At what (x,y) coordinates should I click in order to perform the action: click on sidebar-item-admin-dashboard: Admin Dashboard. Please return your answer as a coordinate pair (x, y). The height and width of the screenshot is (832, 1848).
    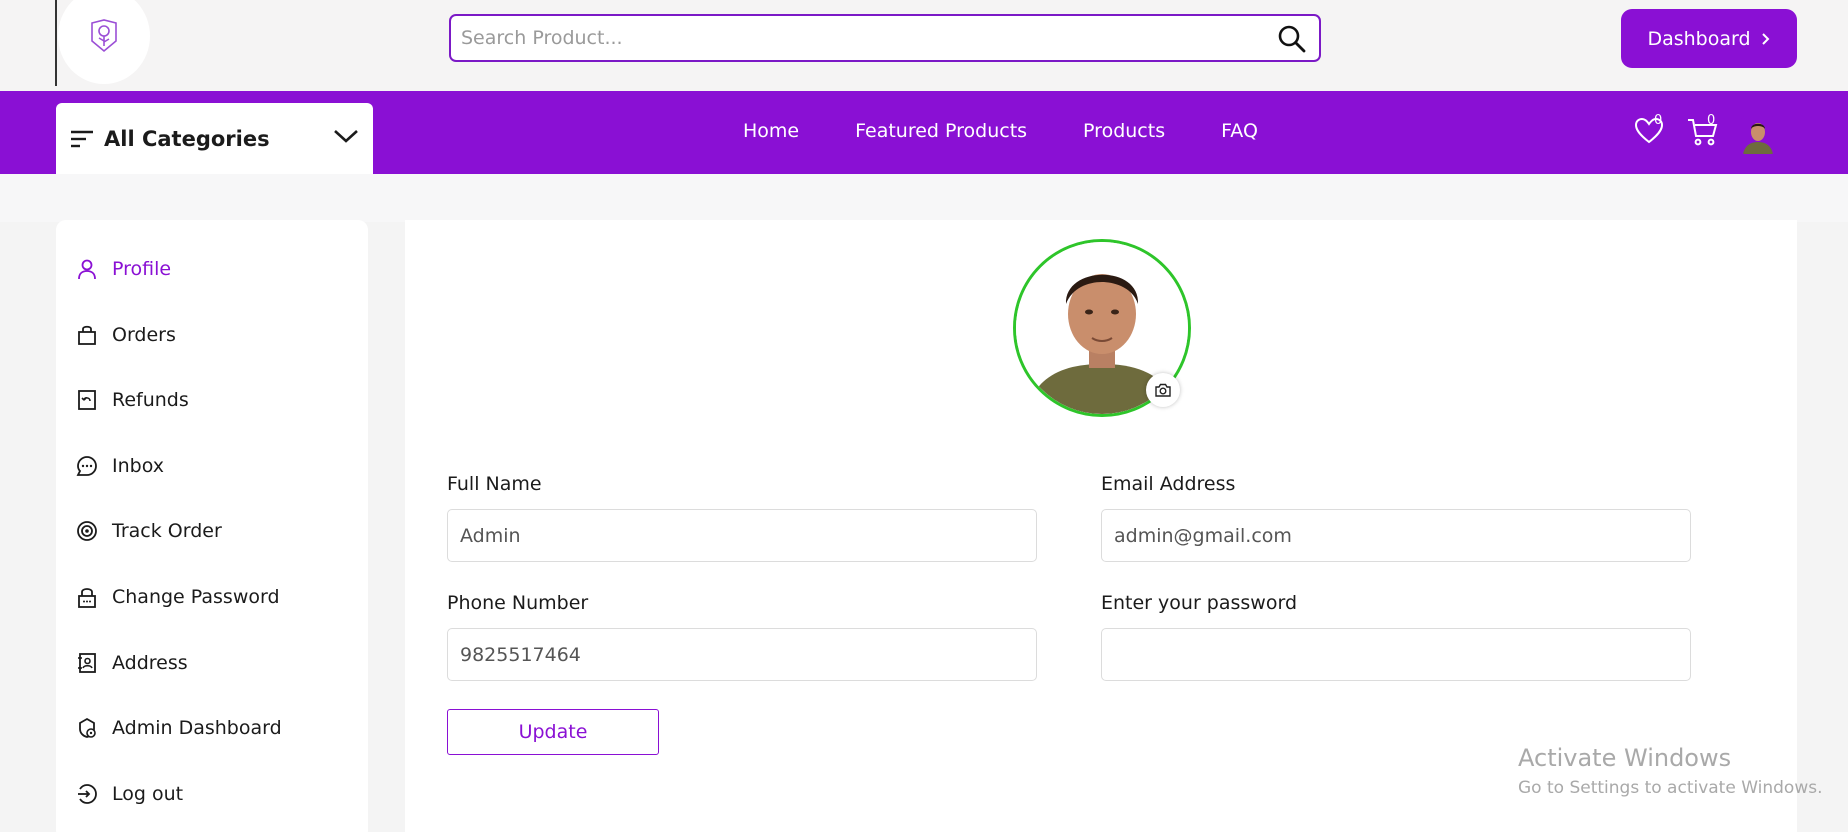
    Looking at the image, I should click on (179, 728).